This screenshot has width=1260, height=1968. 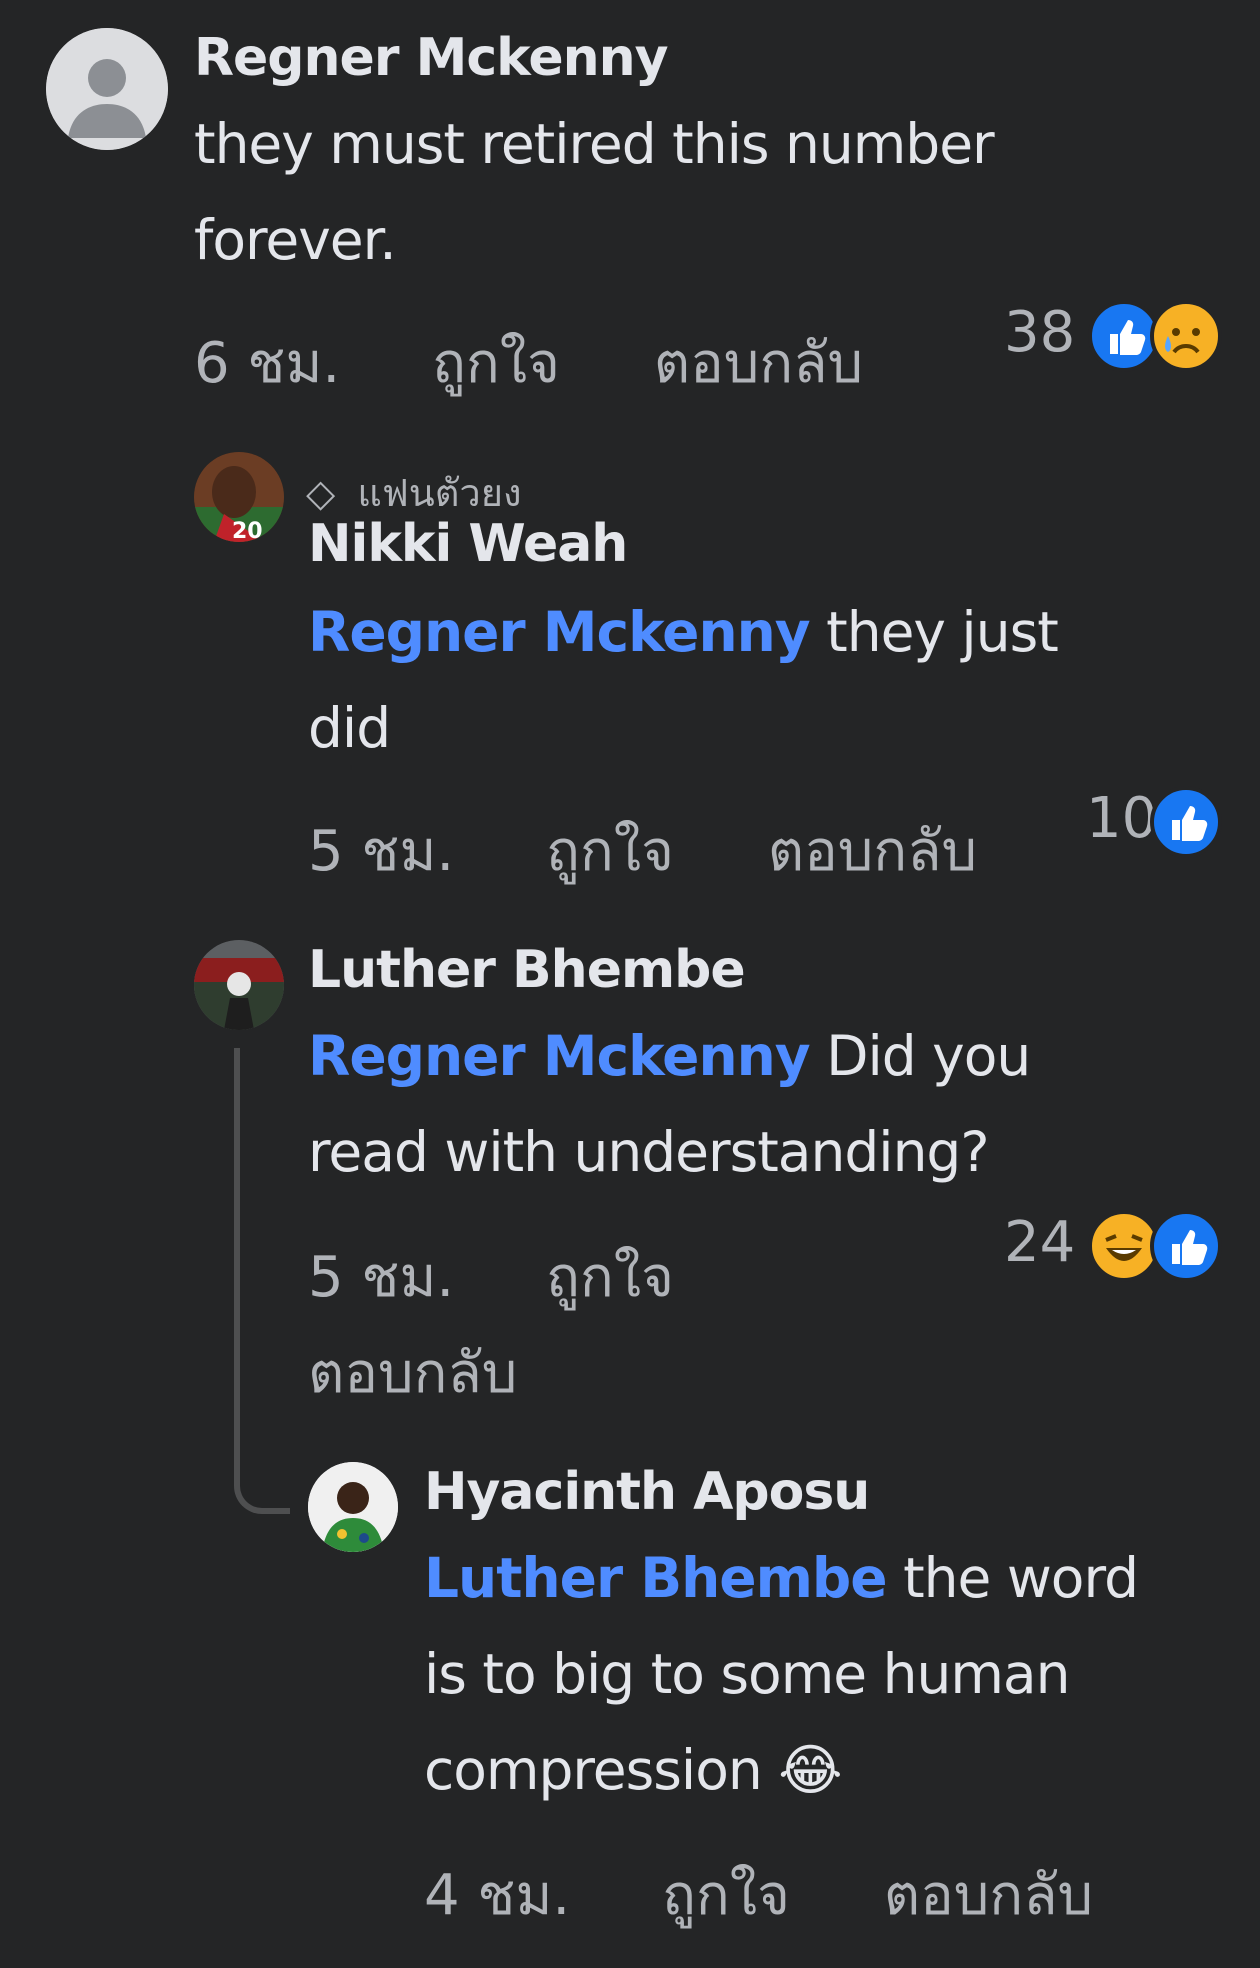 I want to click on comment-text: they must retired this number forever., so click(x=644, y=192).